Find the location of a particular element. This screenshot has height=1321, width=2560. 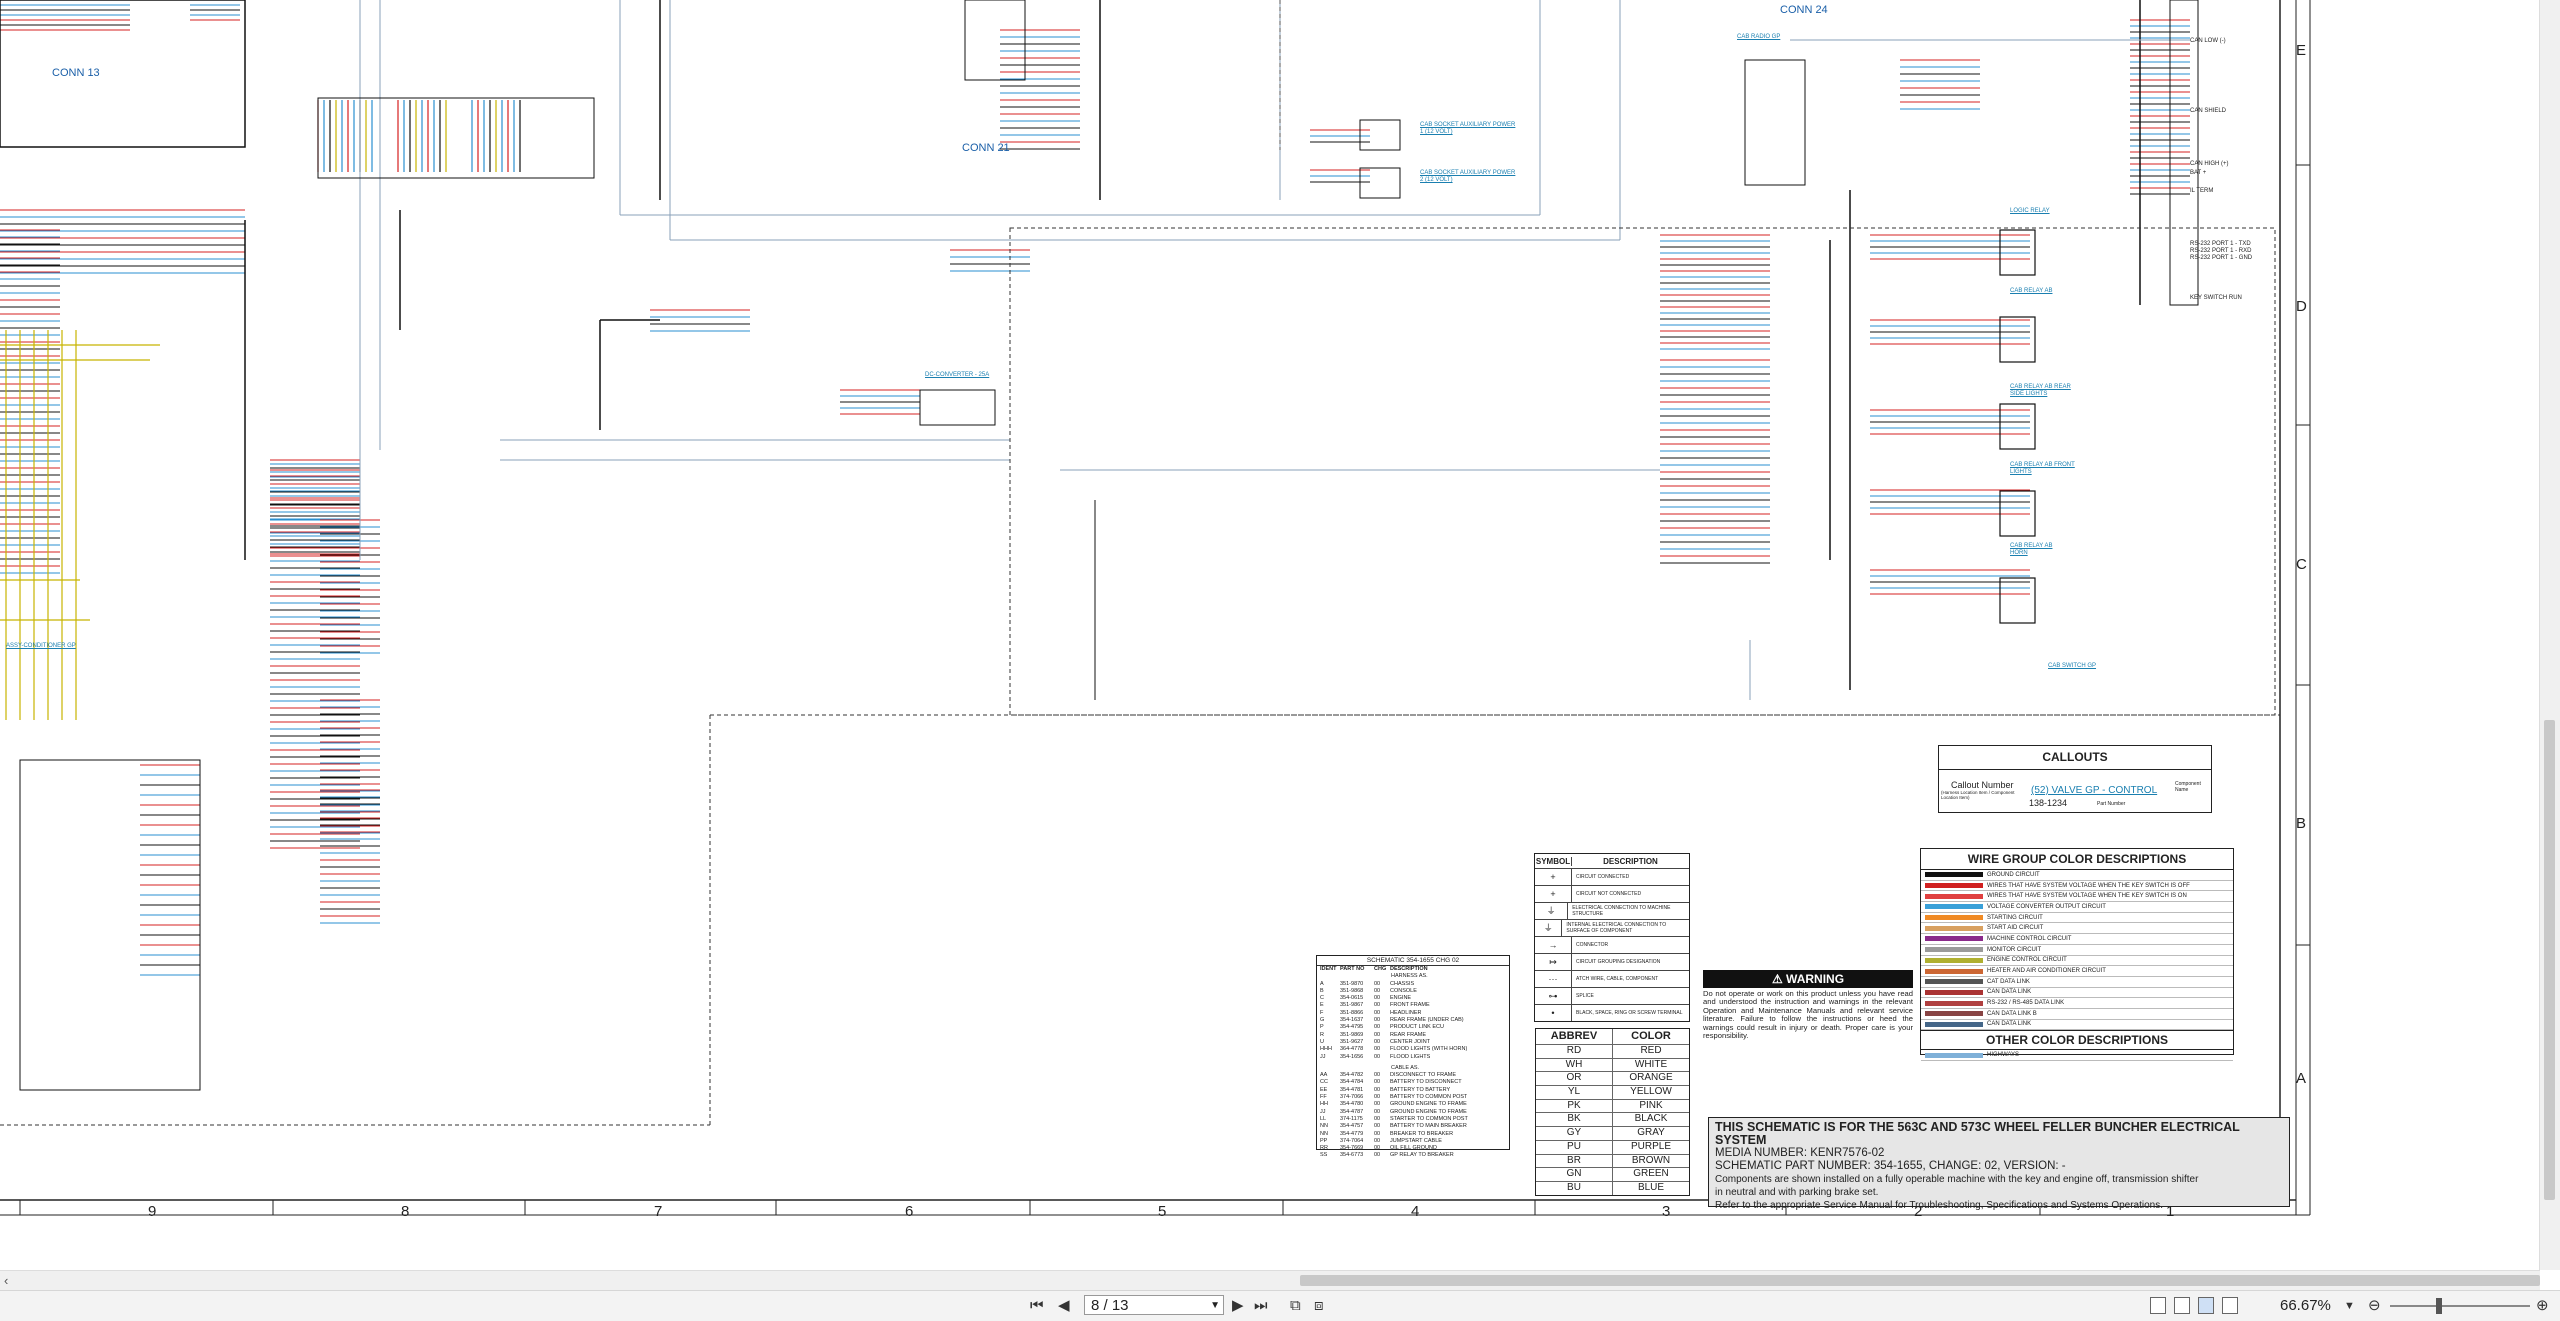

component-link: CAB RELAY AB is located at coordinates (2042, 291).